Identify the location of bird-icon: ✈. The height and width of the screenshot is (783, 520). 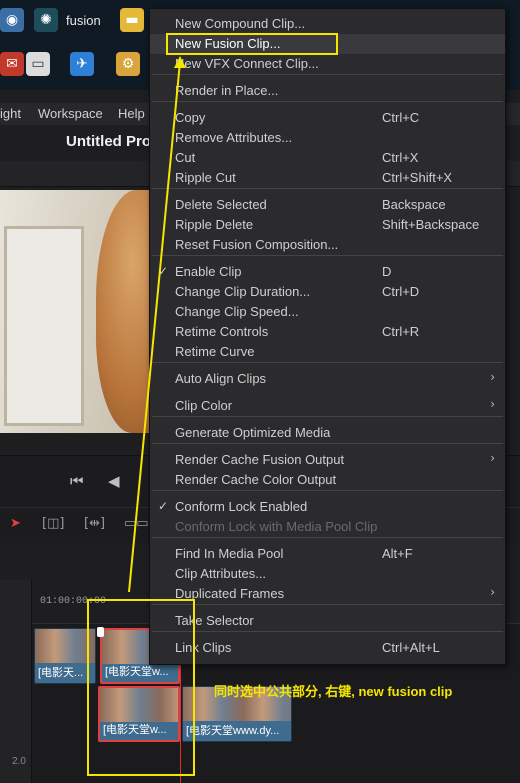
(82, 64).